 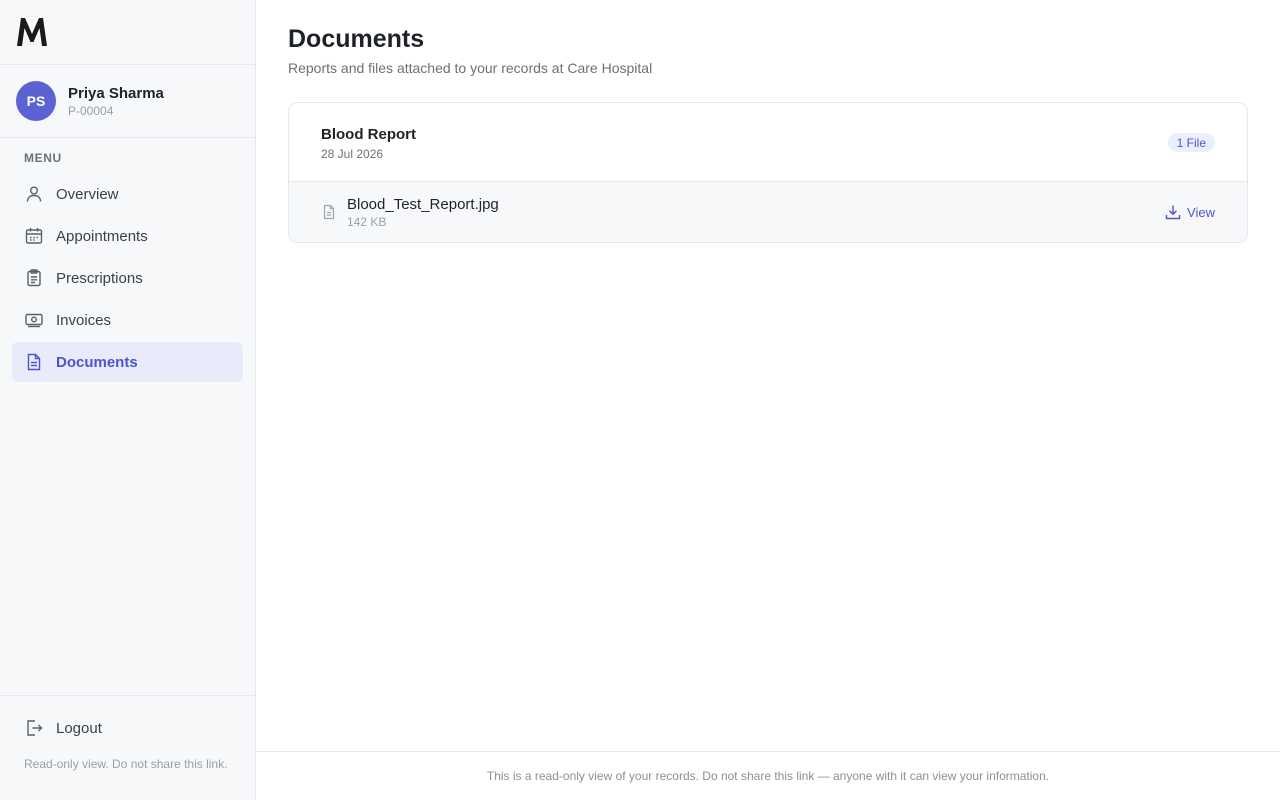 I want to click on file-count-badge: 1 File, so click(x=1191, y=142).